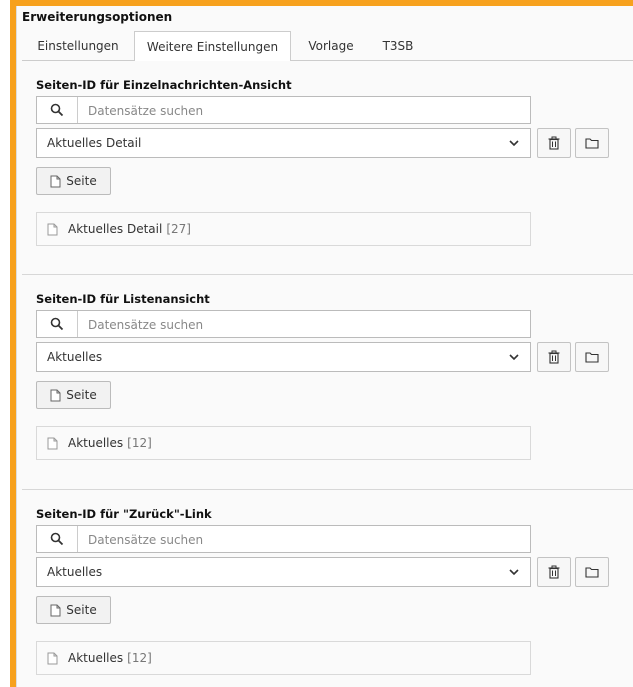 This screenshot has width=633, height=687. Describe the element at coordinates (124, 514) in the screenshot. I see `section-title: Seiten-ID für "Zurück"-Link` at that location.